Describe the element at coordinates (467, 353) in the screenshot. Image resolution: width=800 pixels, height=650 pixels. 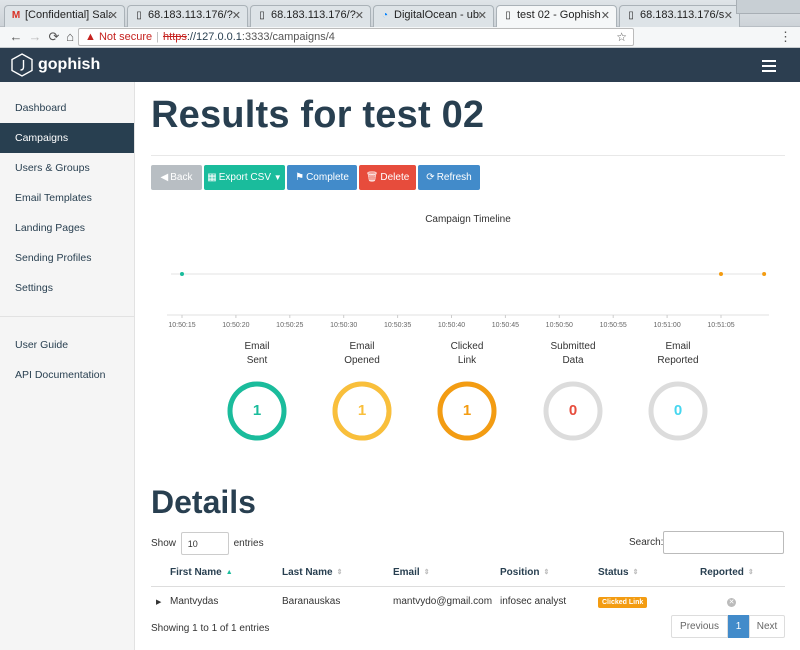
I see `stat-label: Clicked Link` at that location.